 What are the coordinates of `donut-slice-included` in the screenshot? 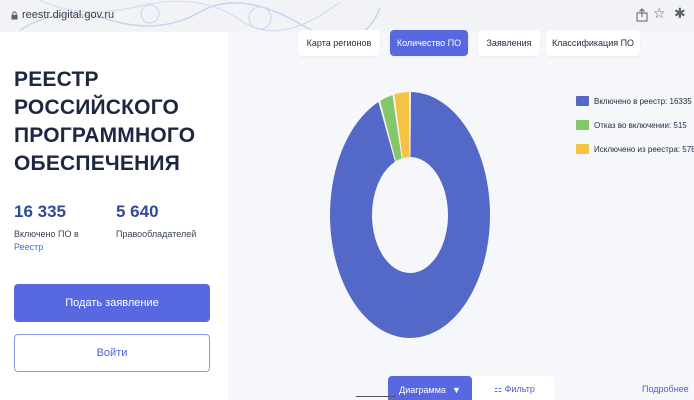 It's located at (410, 215).